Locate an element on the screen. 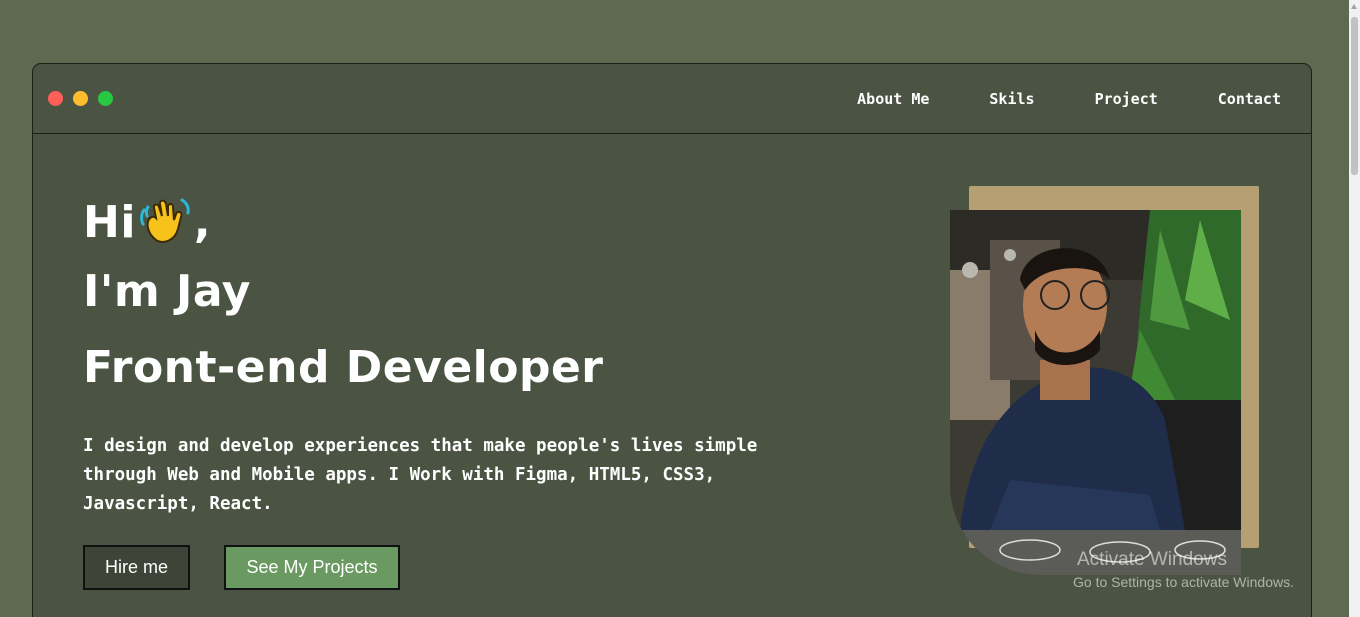  top-navigation: About Me Skils Project Contact is located at coordinates (1069, 99).